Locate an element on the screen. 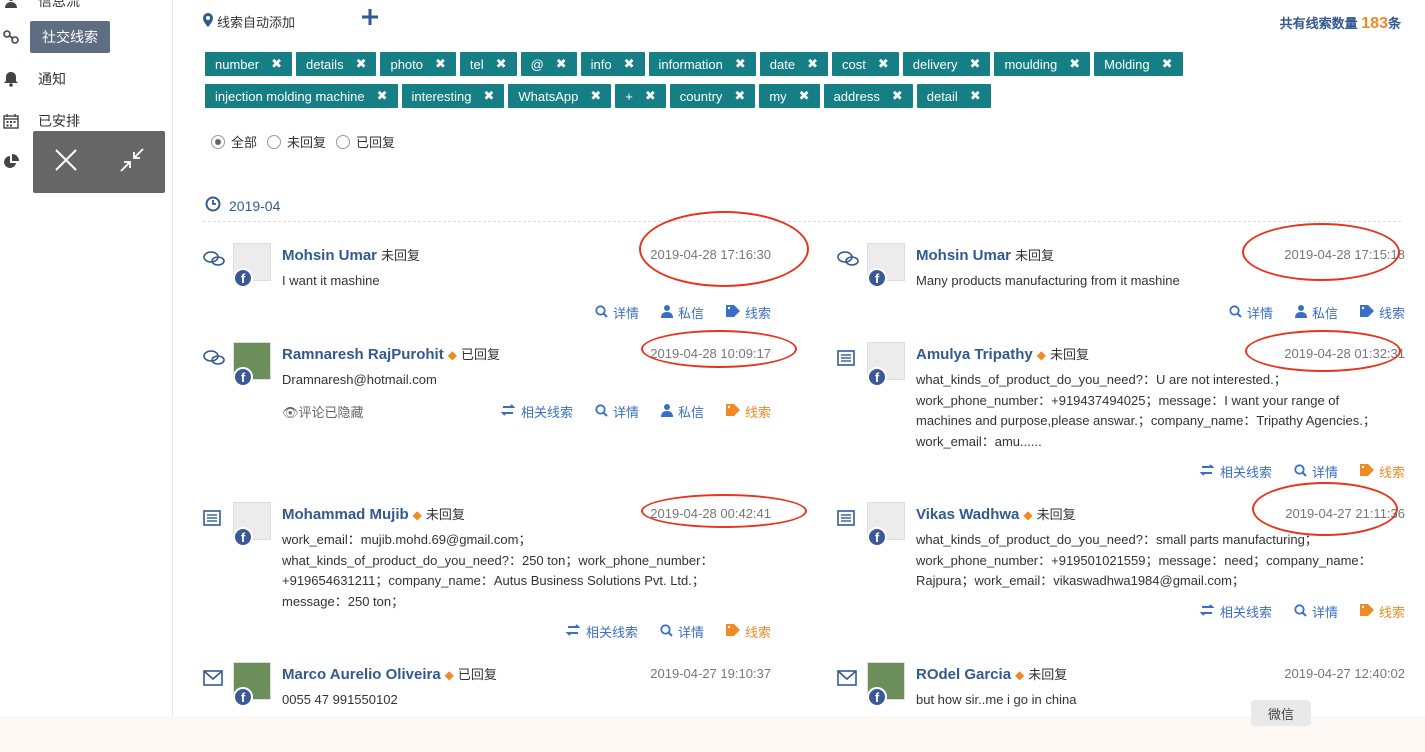 This screenshot has height=752, width=1425. action-label: 相关线索 is located at coordinates (611, 632).